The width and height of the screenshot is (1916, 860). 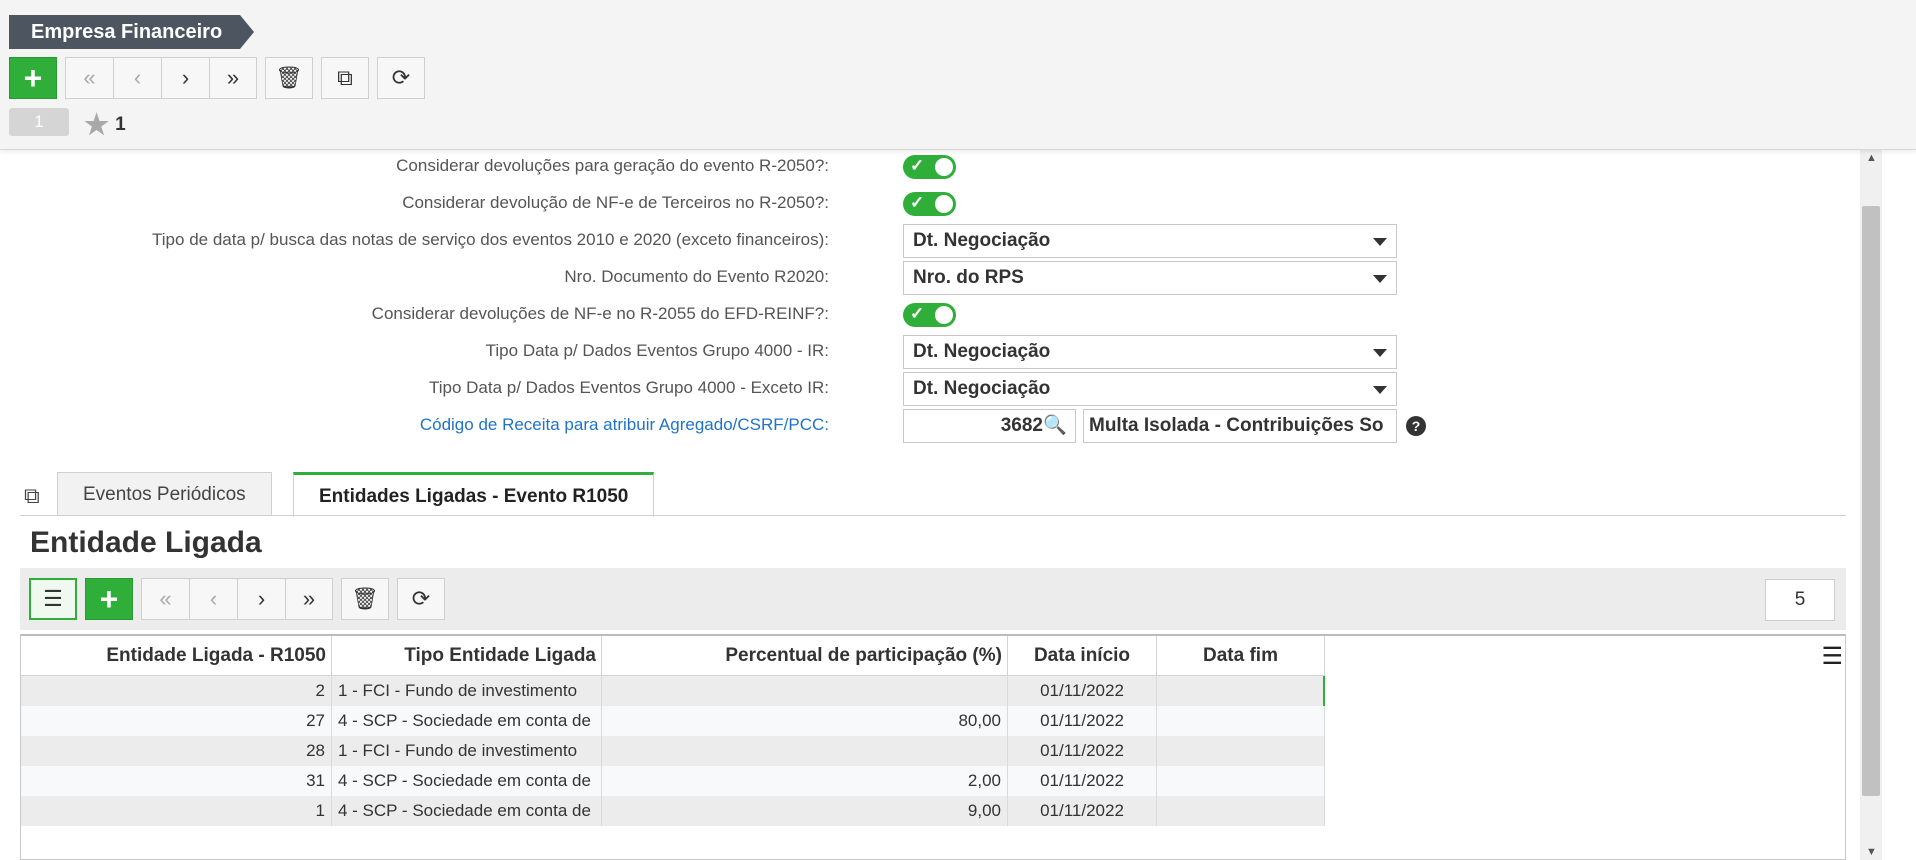 What do you see at coordinates (261, 599) in the screenshot?
I see `grid-next-button: ›` at bounding box center [261, 599].